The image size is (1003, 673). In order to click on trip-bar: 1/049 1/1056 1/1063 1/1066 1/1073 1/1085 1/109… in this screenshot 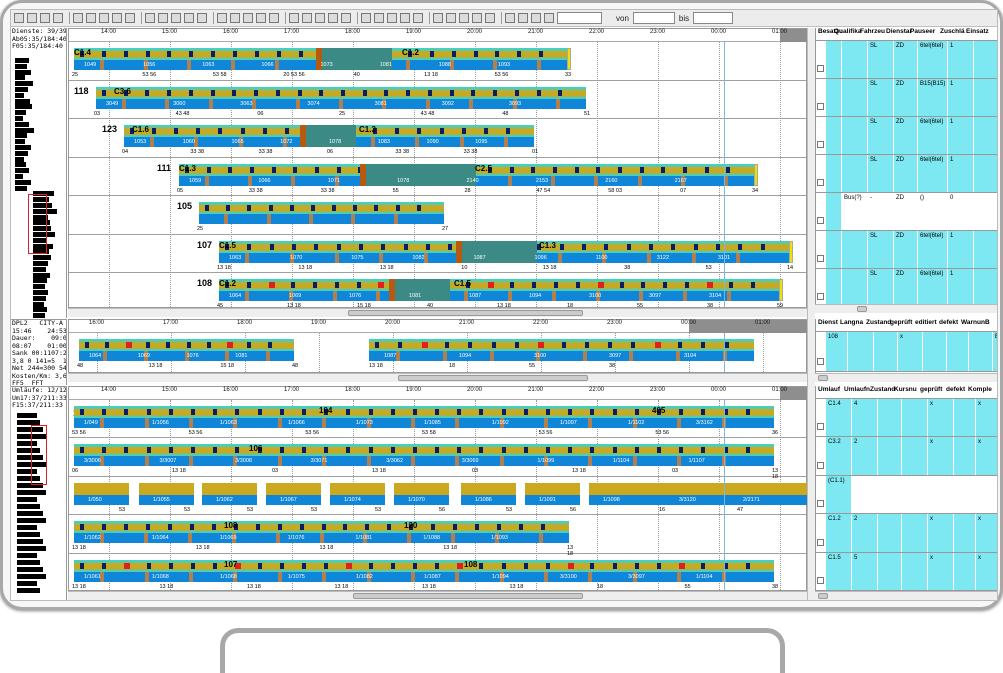, I will do `click(425, 421)`.